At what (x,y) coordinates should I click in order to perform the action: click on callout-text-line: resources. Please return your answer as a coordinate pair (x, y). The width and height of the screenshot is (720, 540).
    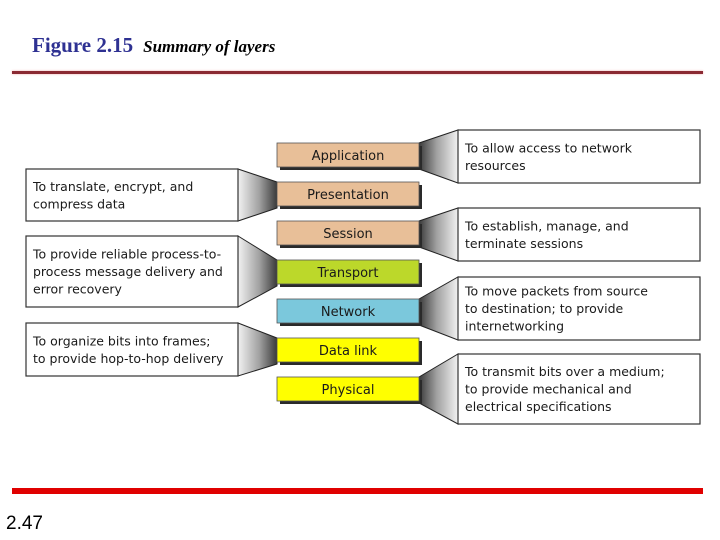
    Looking at the image, I should click on (495, 165).